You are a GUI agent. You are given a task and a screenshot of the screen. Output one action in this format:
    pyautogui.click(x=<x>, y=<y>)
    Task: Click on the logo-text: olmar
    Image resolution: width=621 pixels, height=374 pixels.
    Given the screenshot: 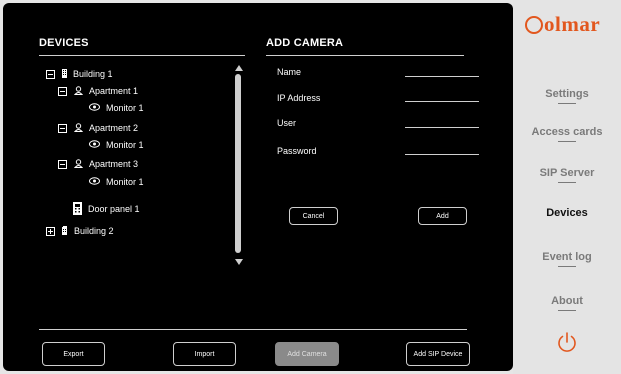 What is the action you would take?
    pyautogui.click(x=572, y=23)
    